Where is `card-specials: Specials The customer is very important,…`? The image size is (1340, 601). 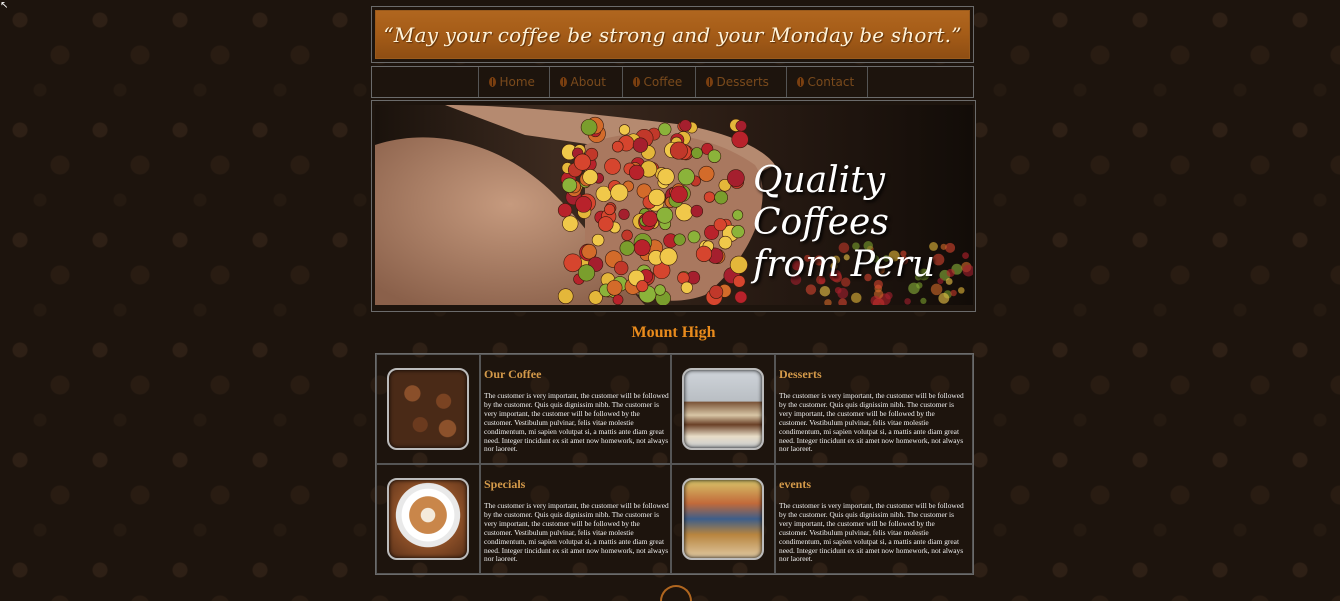 card-specials: Specials The customer is very important,… is located at coordinates (575, 519).